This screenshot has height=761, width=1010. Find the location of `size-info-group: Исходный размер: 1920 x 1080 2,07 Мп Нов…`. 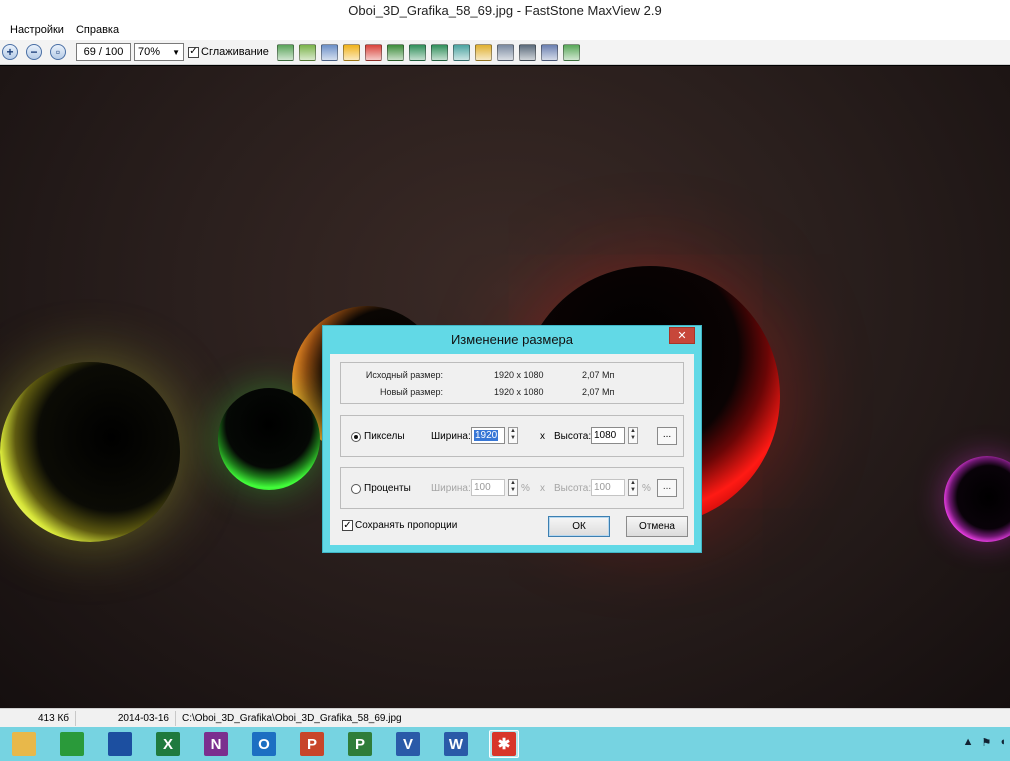

size-info-group: Исходный размер: 1920 x 1080 2,07 Мп Нов… is located at coordinates (512, 383).